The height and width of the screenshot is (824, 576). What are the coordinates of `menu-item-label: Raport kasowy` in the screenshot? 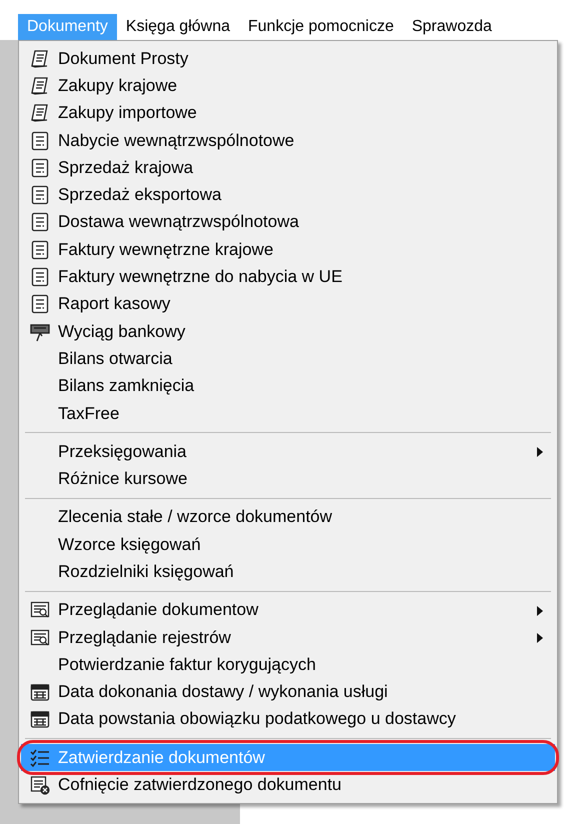 It's located at (114, 304).